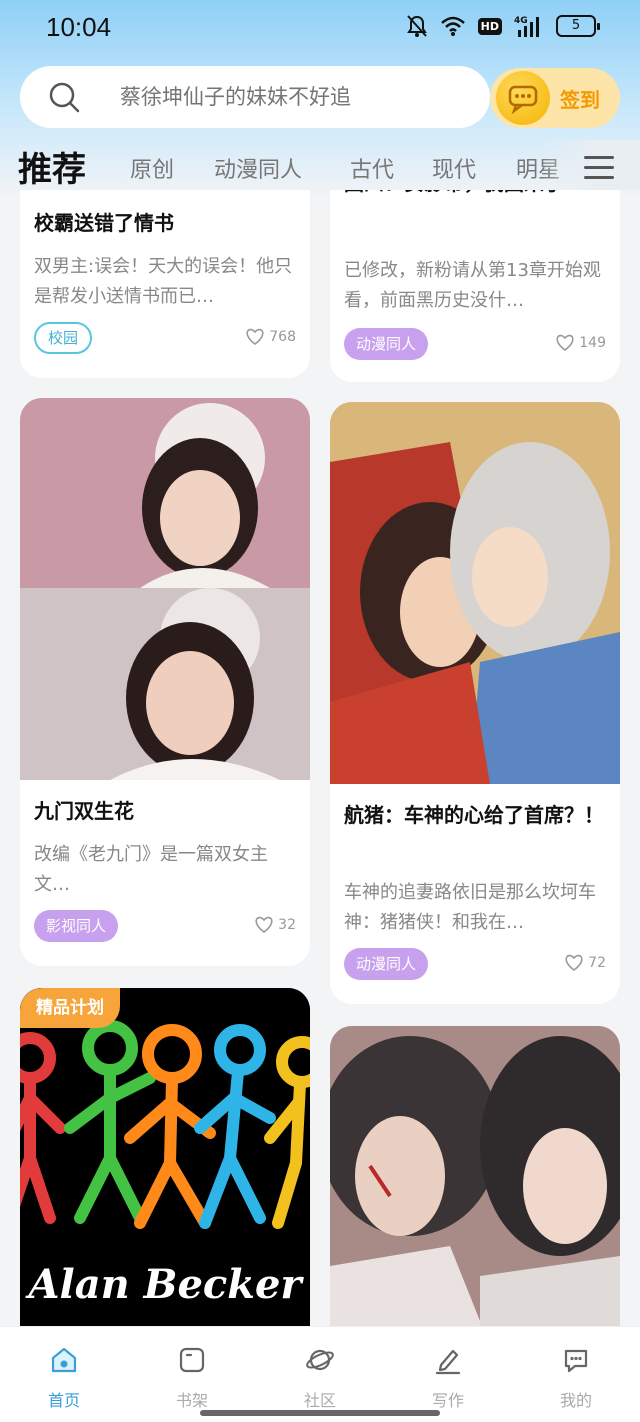 The image size is (640, 1422). Describe the element at coordinates (79, 27) in the screenshot. I see `status-time: 10:04` at that location.